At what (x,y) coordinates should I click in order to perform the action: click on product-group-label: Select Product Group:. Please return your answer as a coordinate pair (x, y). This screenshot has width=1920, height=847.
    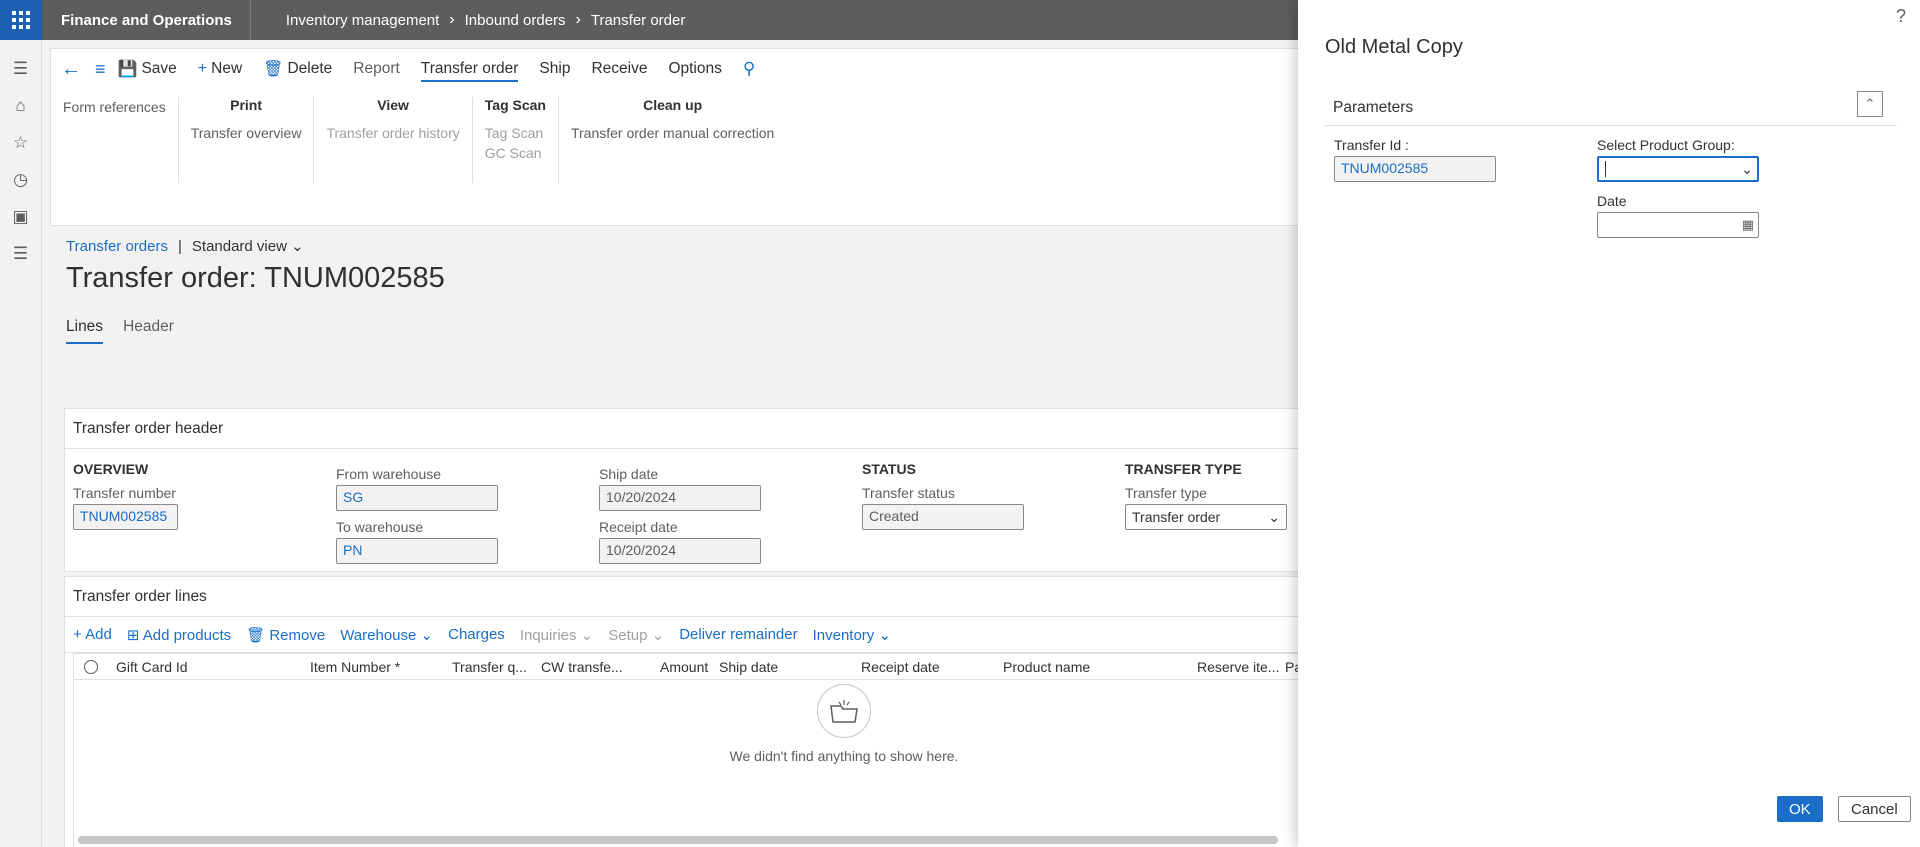
    Looking at the image, I should click on (1666, 145).